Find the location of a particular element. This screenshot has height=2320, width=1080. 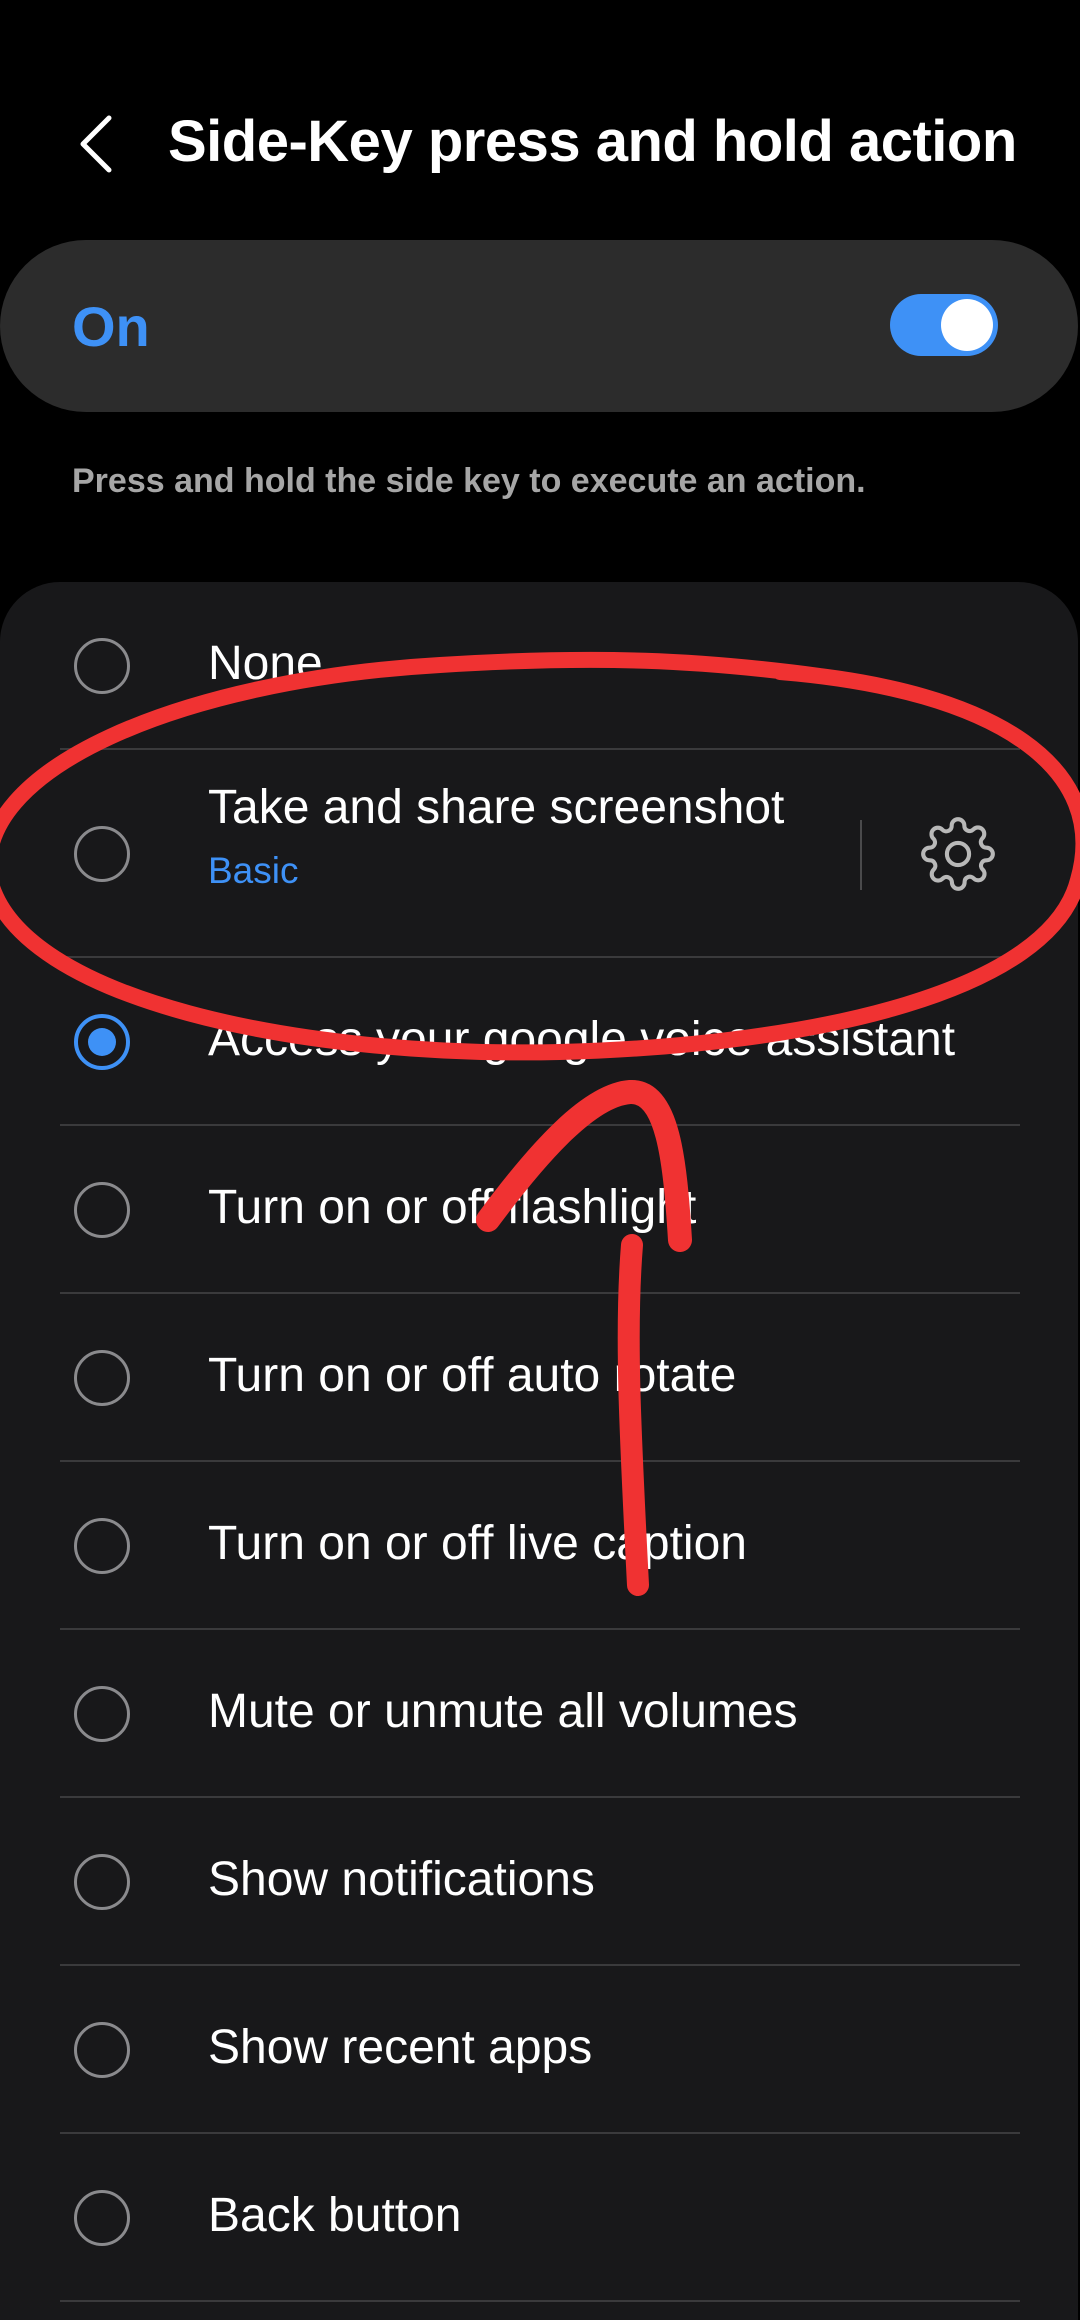

settings-button is located at coordinates (958, 854).